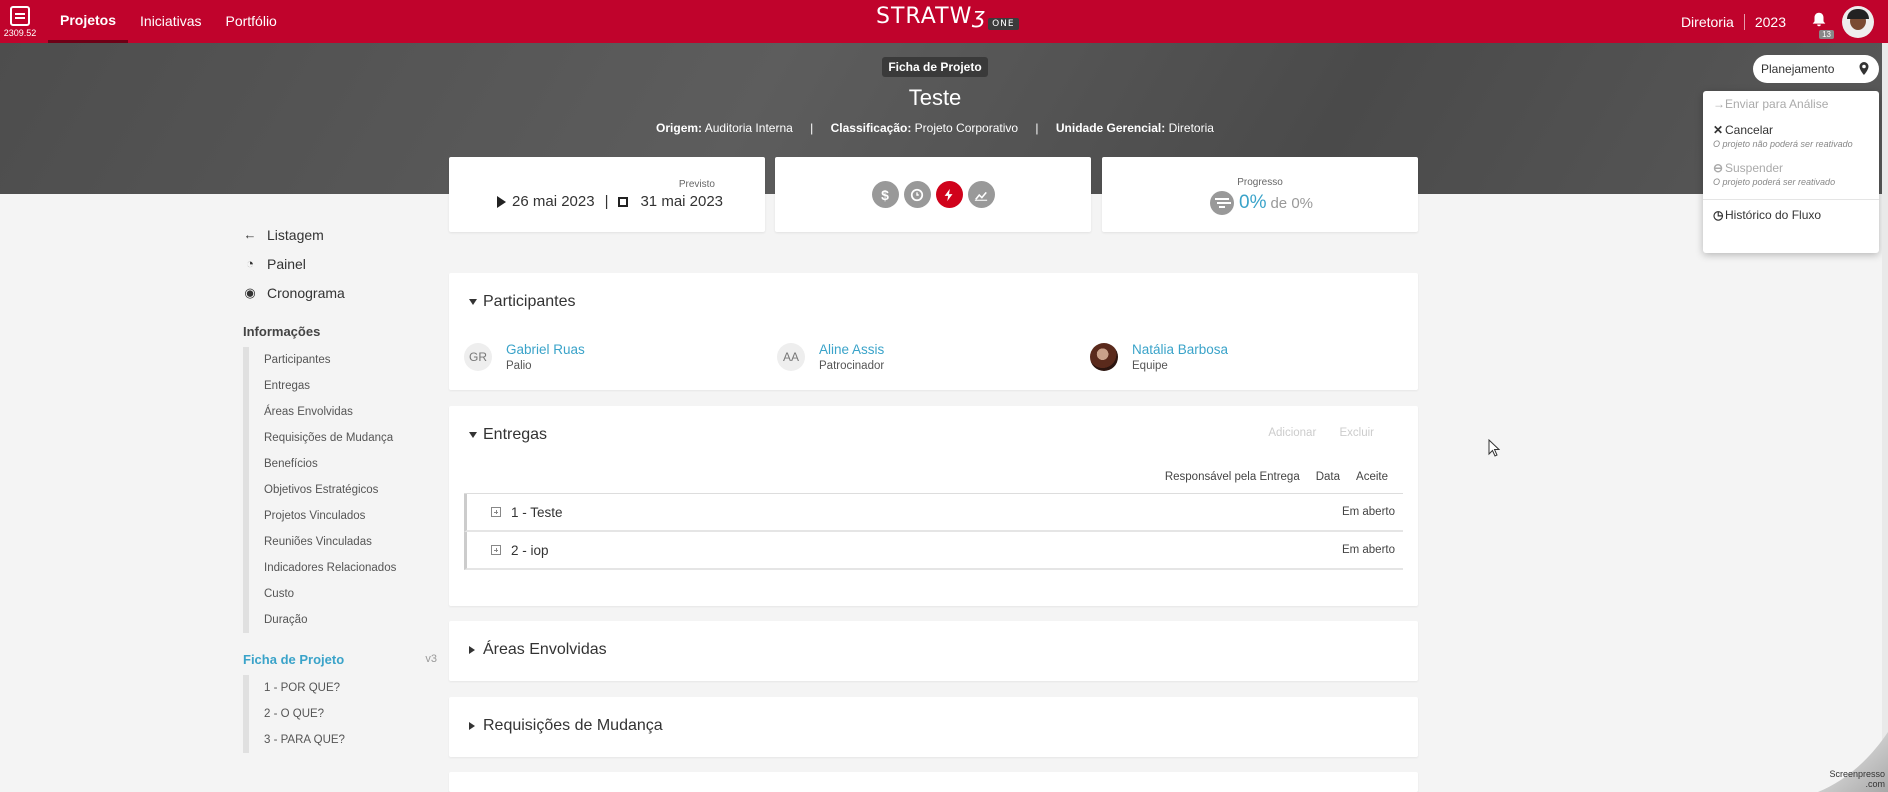 The image size is (1888, 792). What do you see at coordinates (682, 201) in the screenshot?
I see `end-date: 31 mai 2023` at bounding box center [682, 201].